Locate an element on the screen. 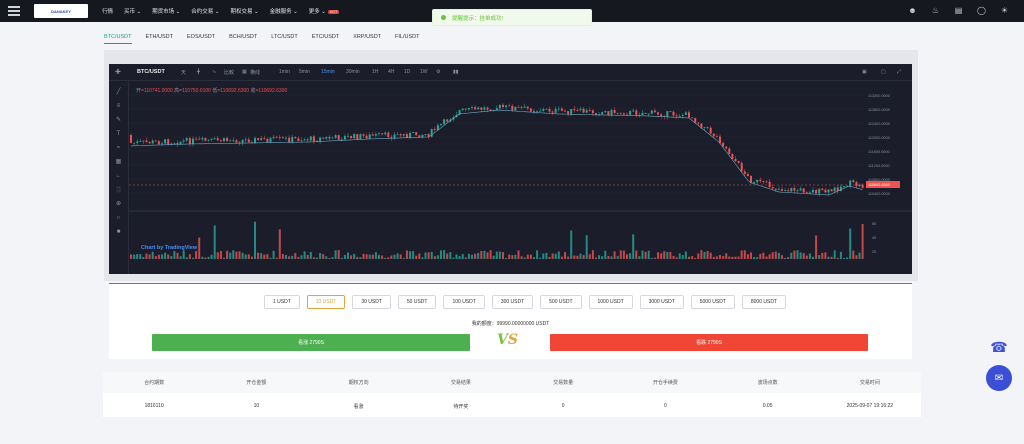  zoom-icon: ⊕ is located at coordinates (119, 204).